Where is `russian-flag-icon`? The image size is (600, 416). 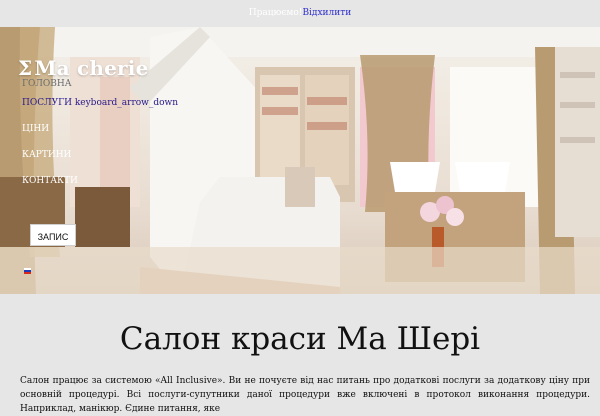 russian-flag-icon is located at coordinates (27, 271).